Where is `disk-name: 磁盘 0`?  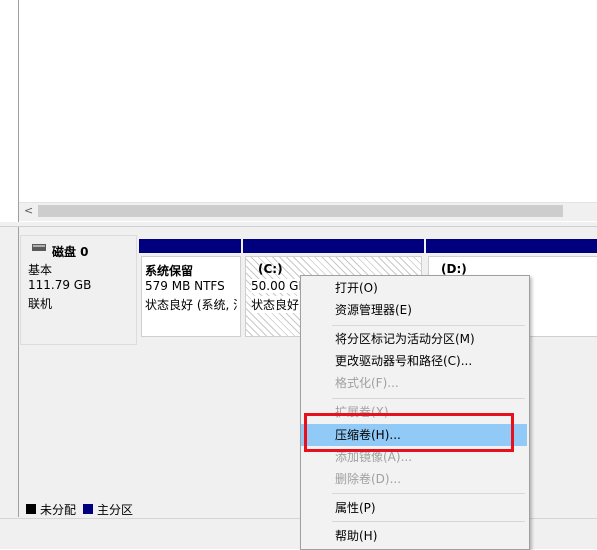 disk-name: 磁盘 0 is located at coordinates (70, 252).